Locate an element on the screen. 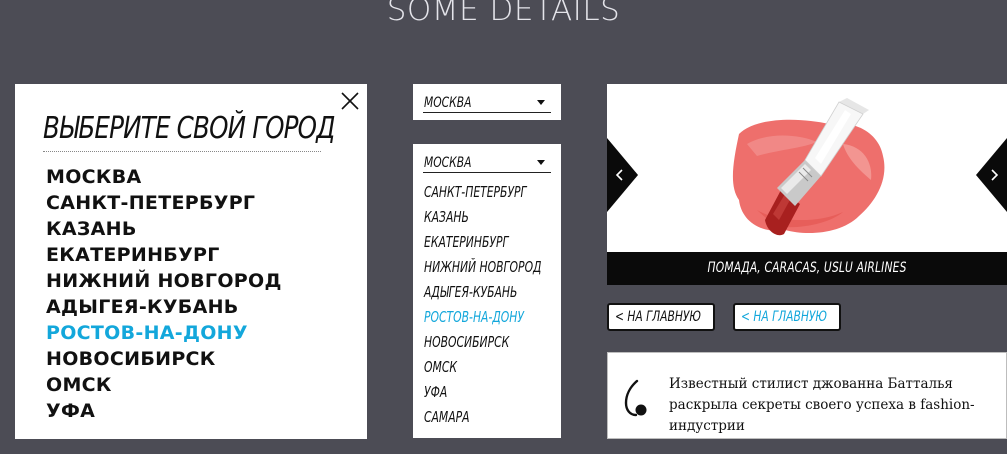 This screenshot has height=454, width=1007. chevron-left-icon is located at coordinates (622, 175).